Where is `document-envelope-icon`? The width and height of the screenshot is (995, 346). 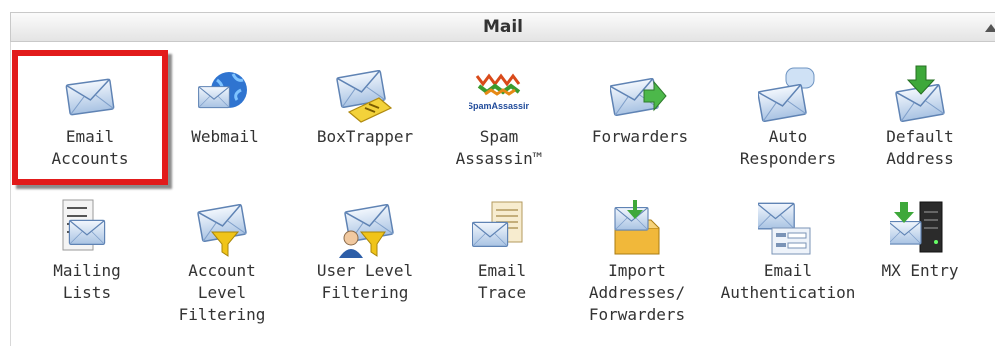
document-envelope-icon is located at coordinates (497, 224).